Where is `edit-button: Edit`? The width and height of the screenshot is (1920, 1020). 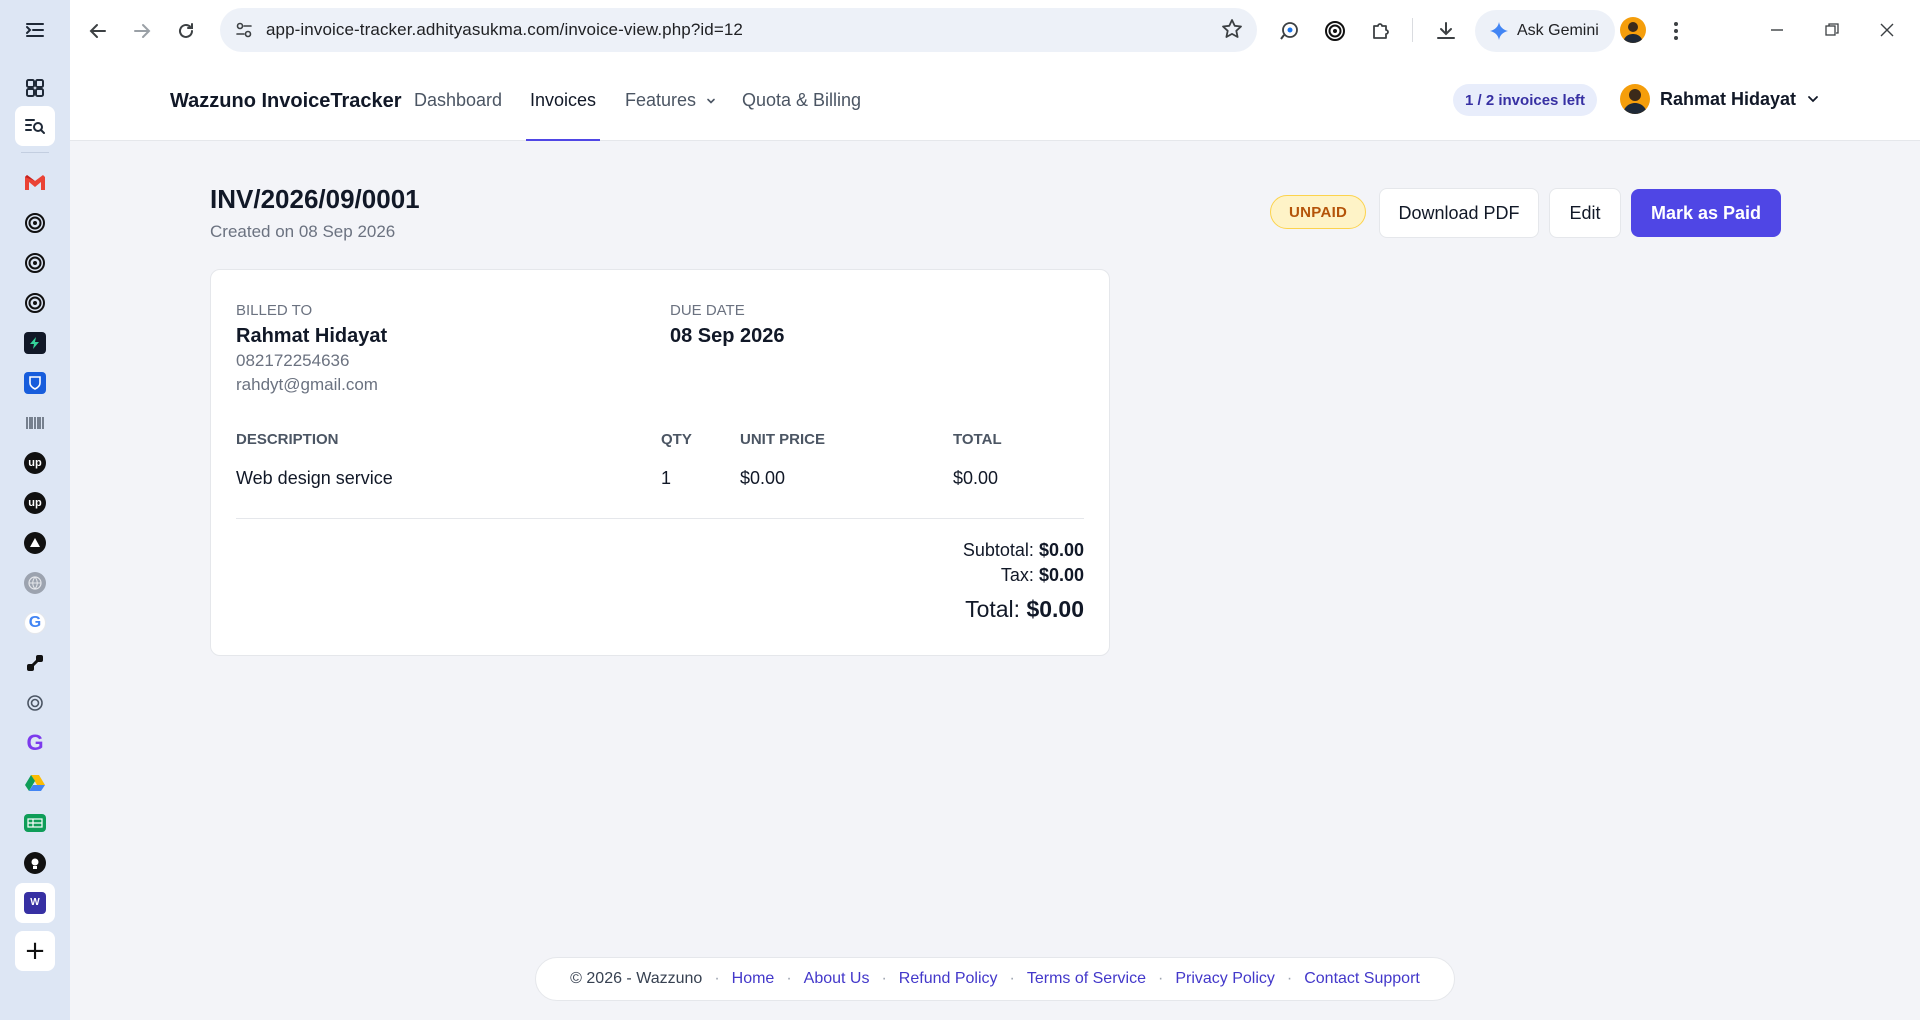
edit-button: Edit is located at coordinates (1585, 213).